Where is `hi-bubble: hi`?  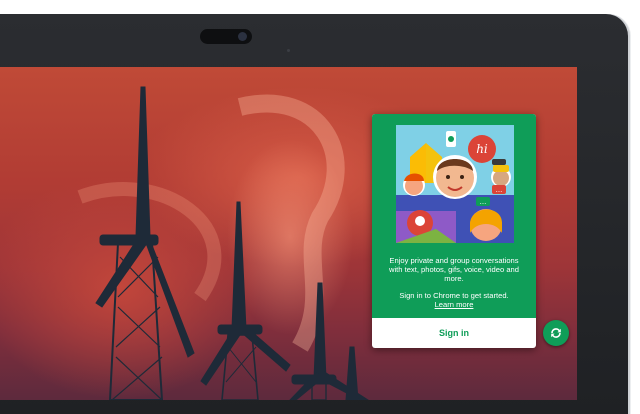 hi-bubble: hi is located at coordinates (482, 149).